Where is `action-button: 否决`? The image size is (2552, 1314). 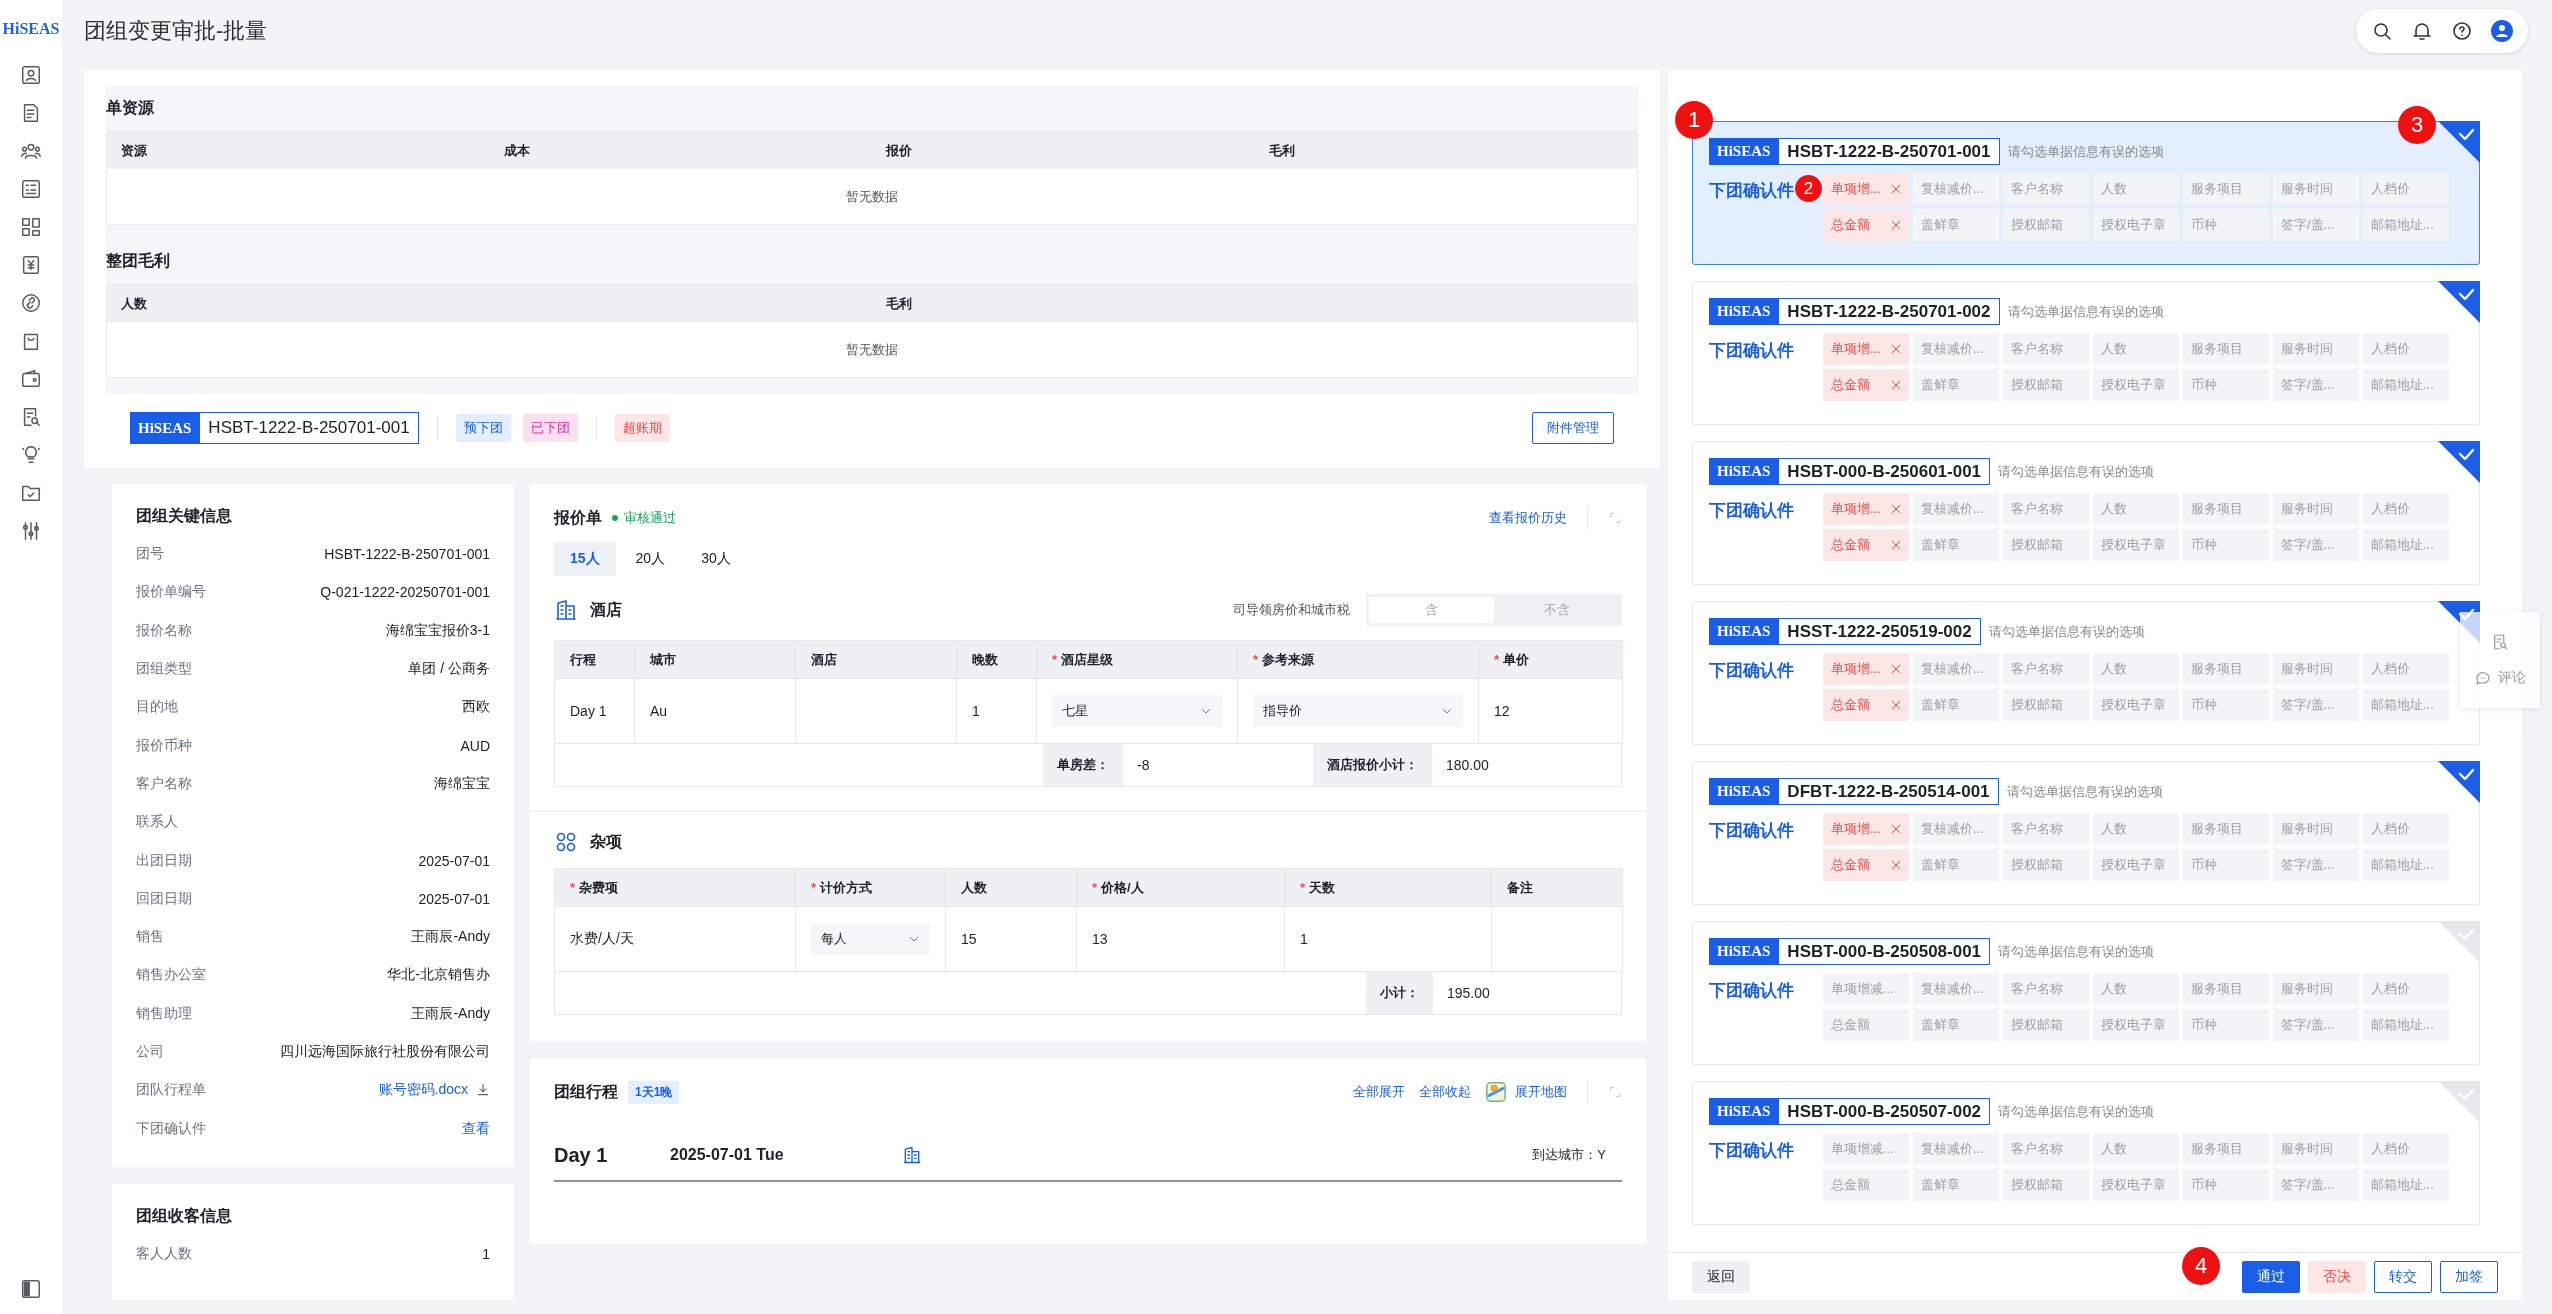 action-button: 否决 is located at coordinates (2337, 1276).